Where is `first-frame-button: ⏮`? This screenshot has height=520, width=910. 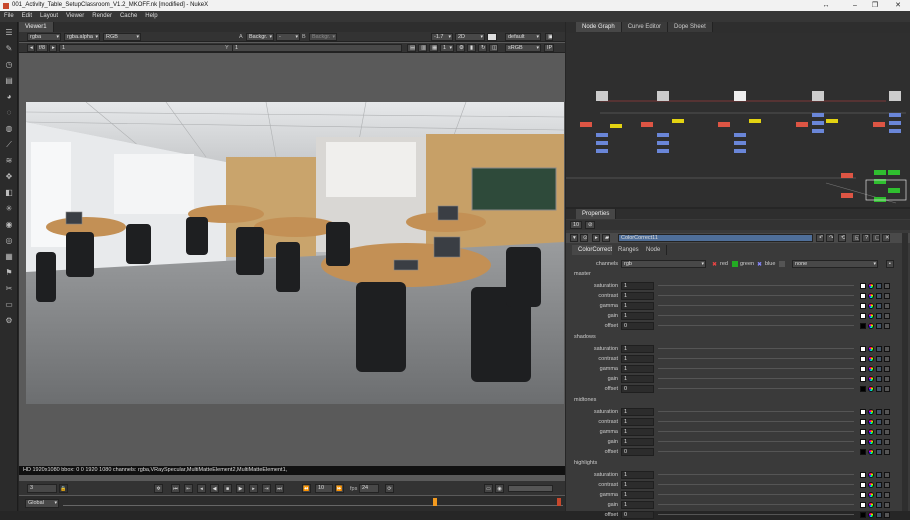 first-frame-button: ⏮ is located at coordinates (175, 488).